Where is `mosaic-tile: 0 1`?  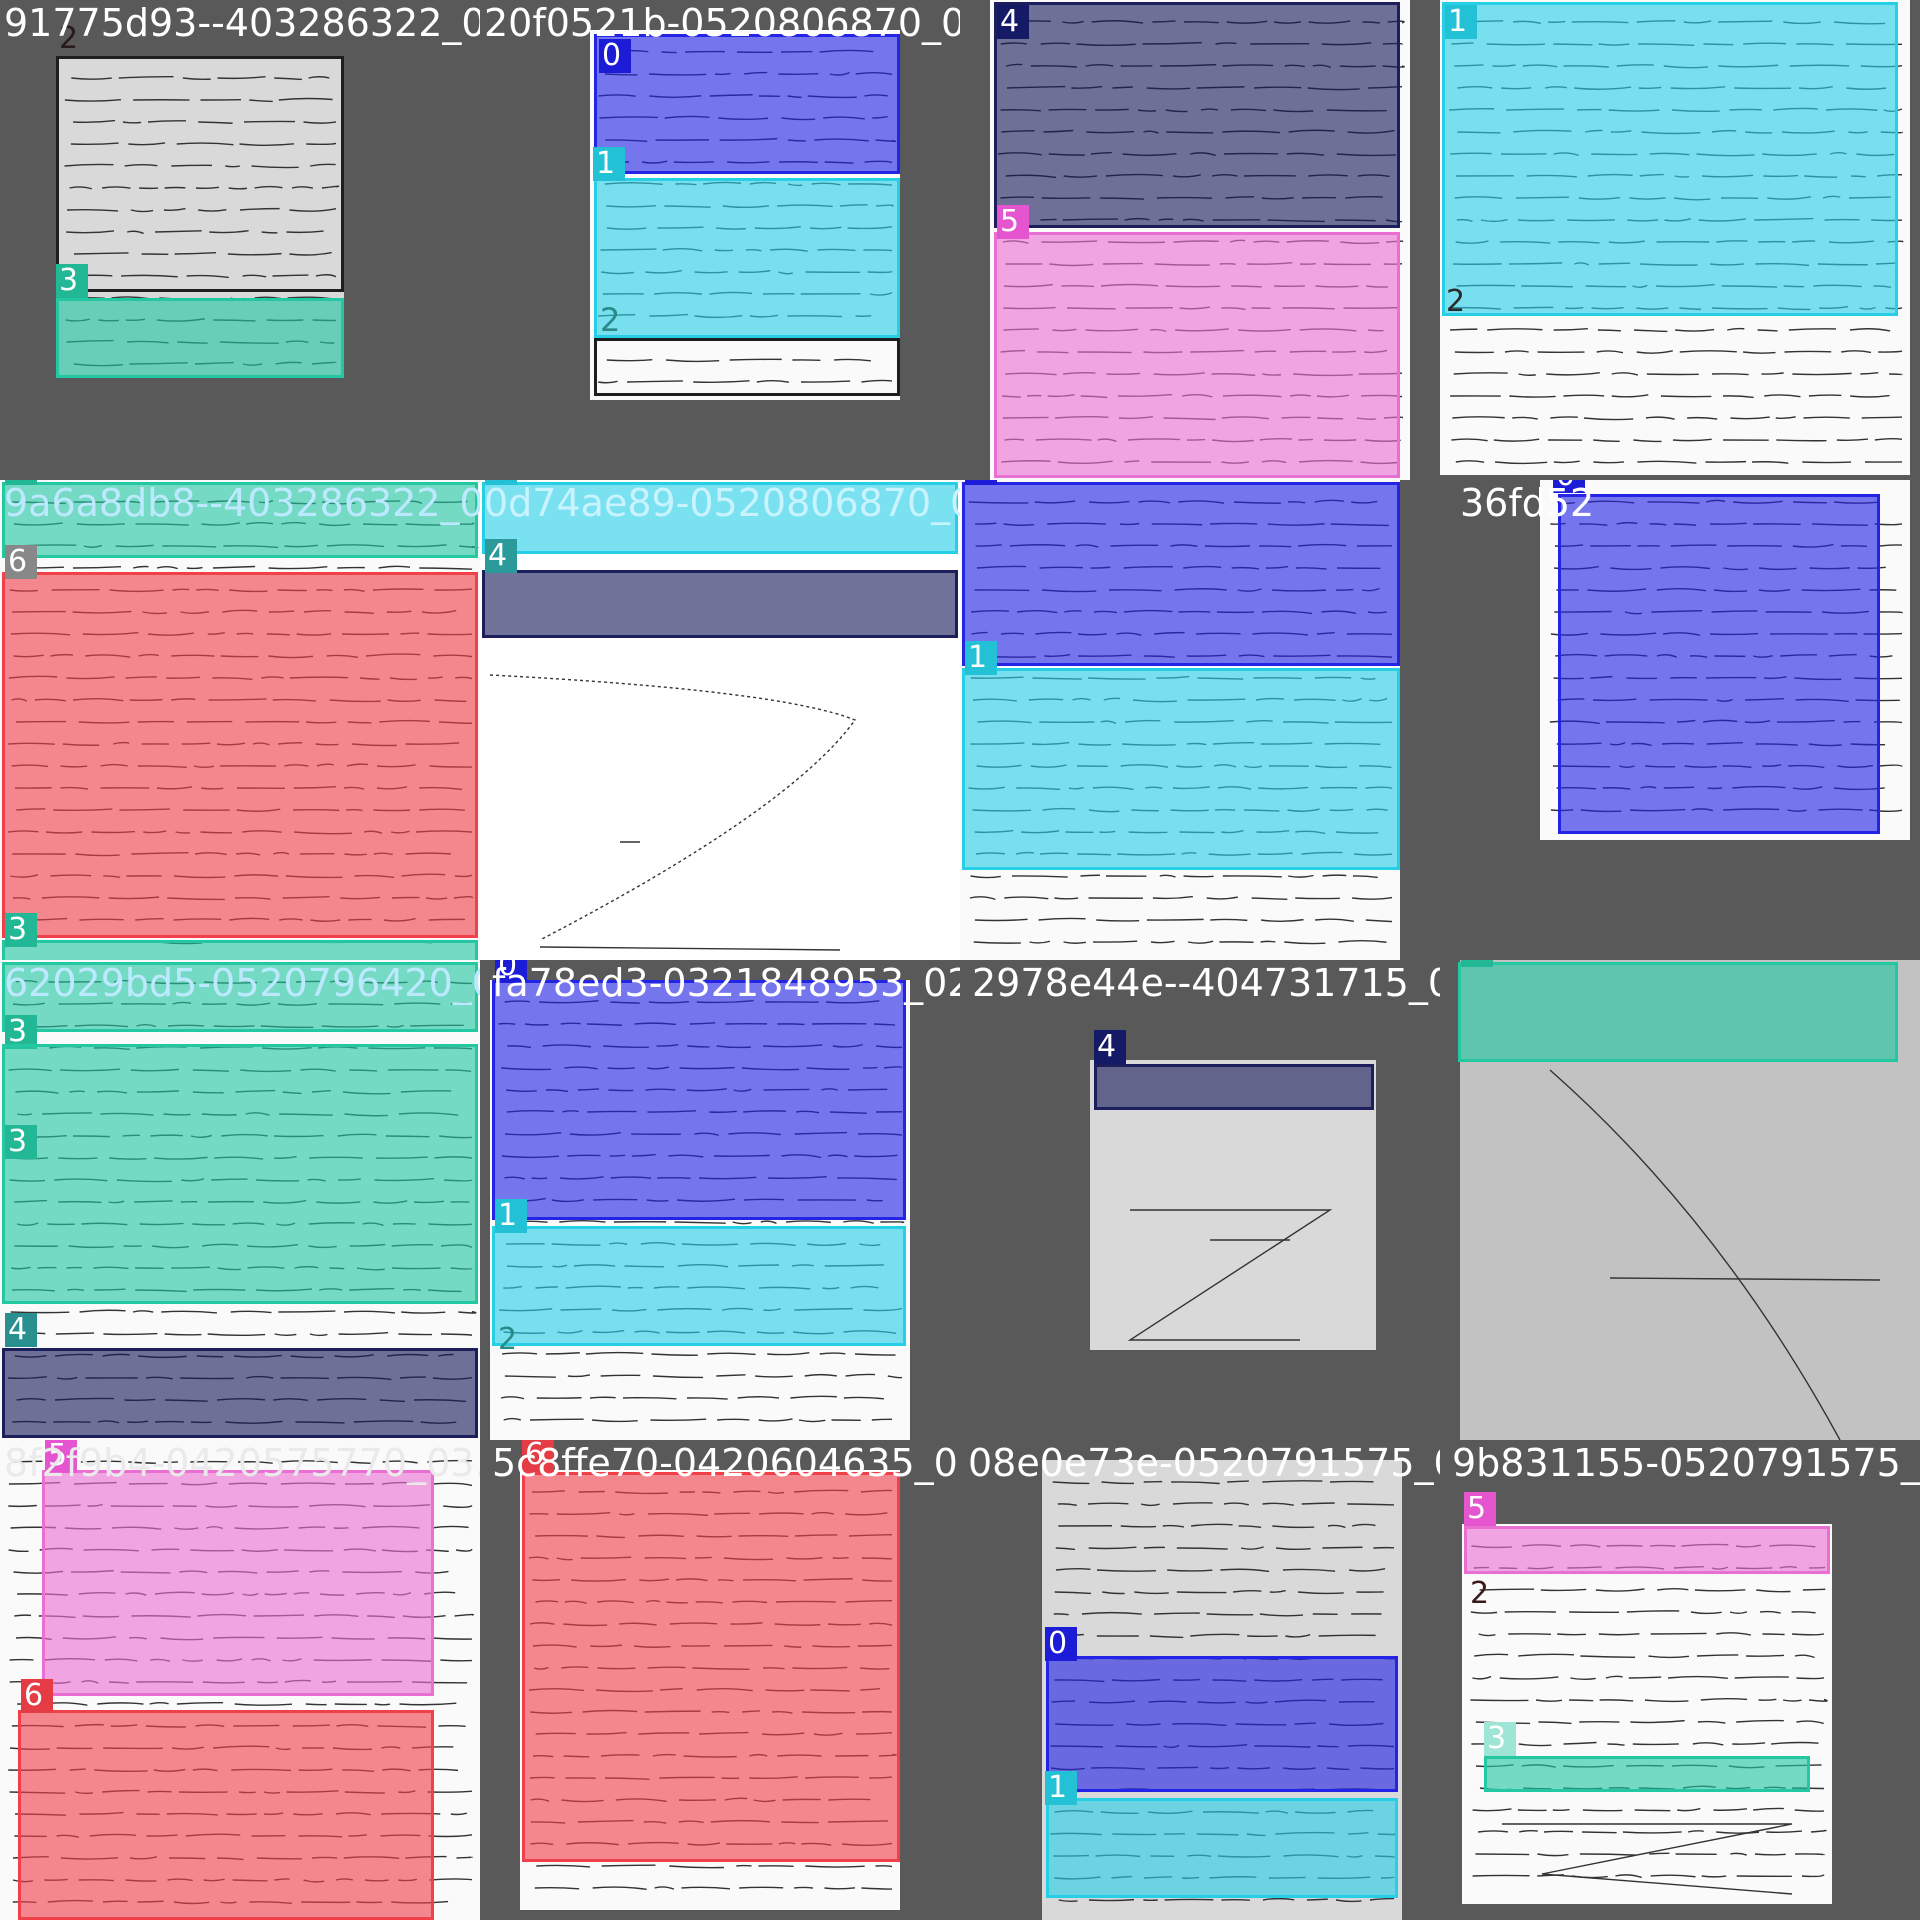 mosaic-tile: 0 1 is located at coordinates (1200, 720).